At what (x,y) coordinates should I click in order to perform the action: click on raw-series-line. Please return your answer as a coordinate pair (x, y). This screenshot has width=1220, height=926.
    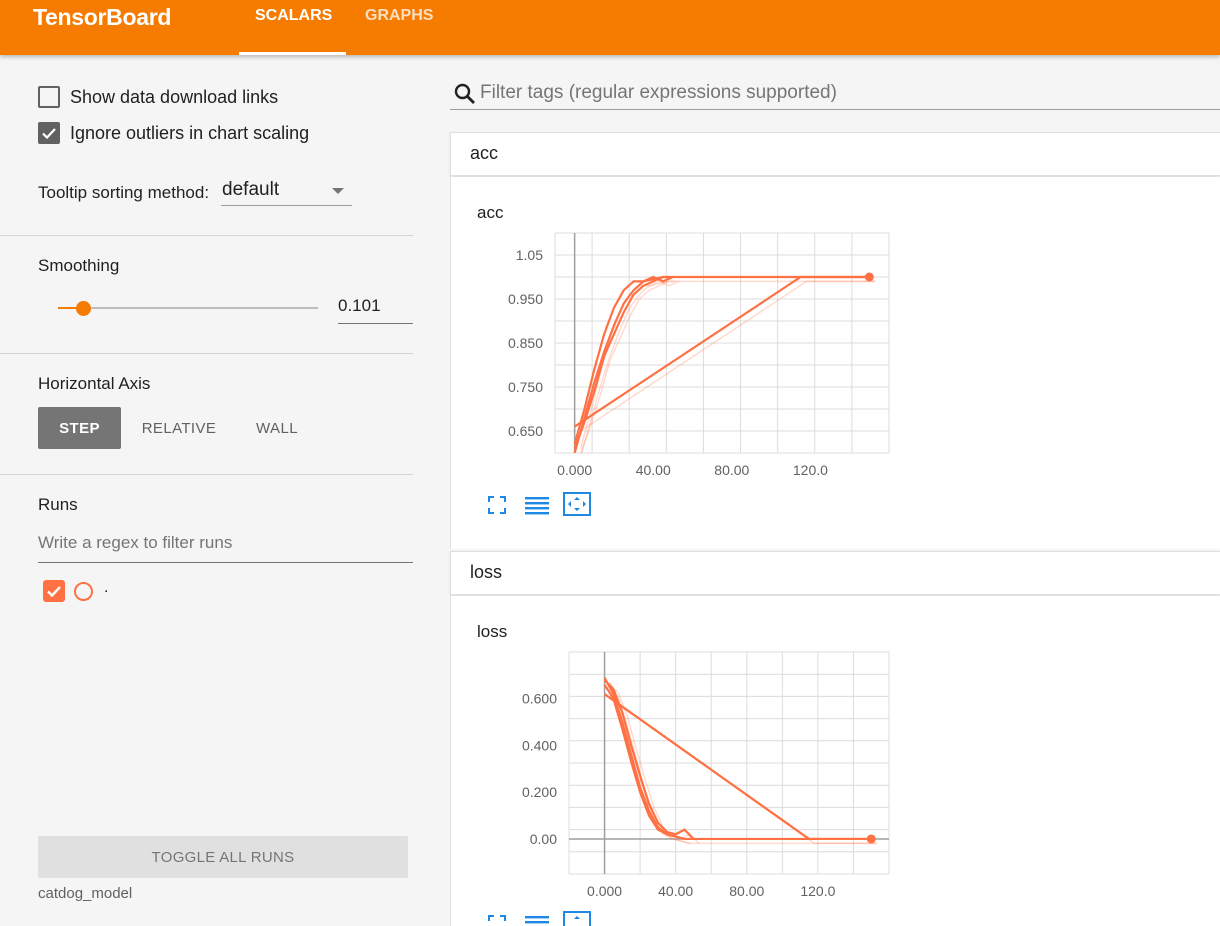
    Looking at the image, I should click on (743, 771).